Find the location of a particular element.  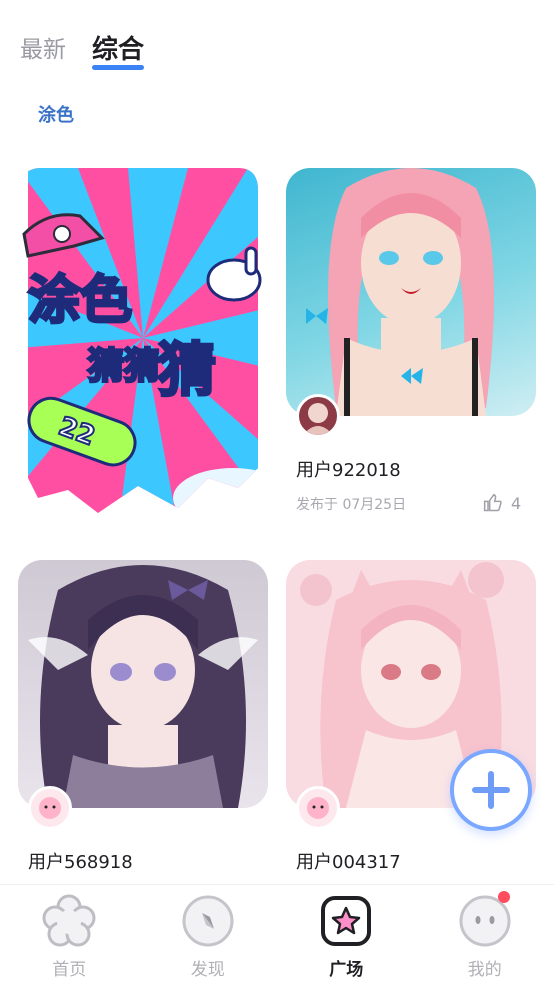

nav-square: 广场 is located at coordinates (346, 935).